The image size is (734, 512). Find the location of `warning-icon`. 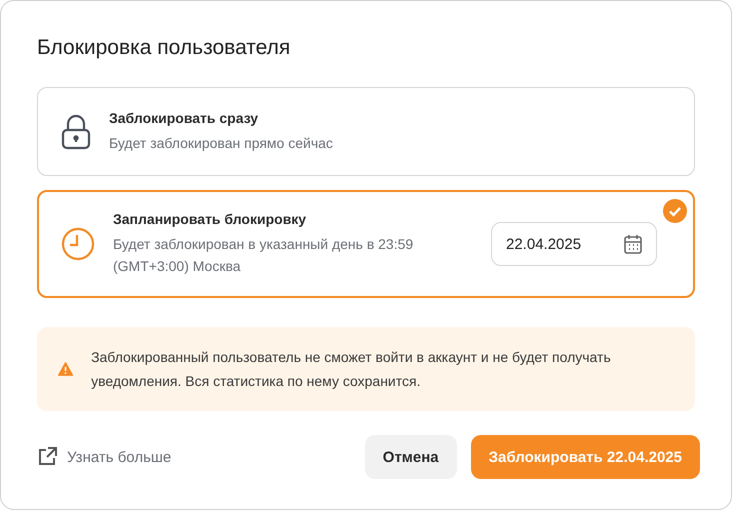

warning-icon is located at coordinates (66, 369).